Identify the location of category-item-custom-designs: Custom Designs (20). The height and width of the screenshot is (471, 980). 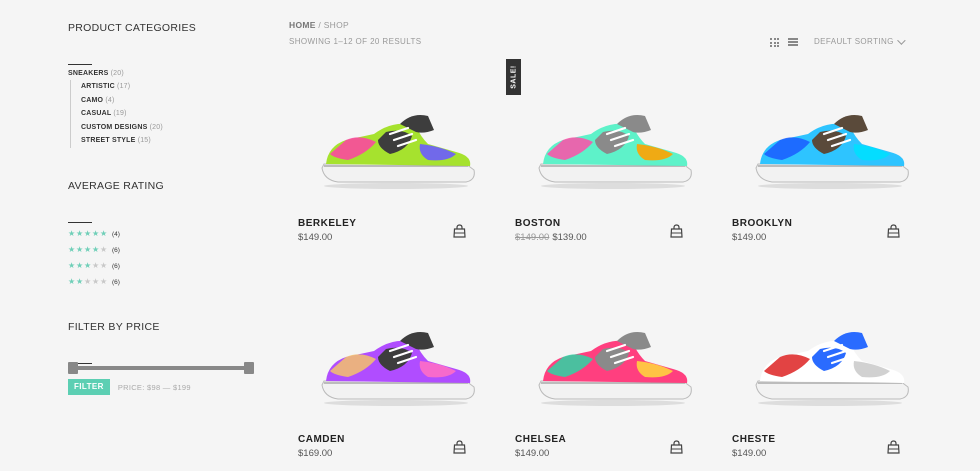
(122, 128).